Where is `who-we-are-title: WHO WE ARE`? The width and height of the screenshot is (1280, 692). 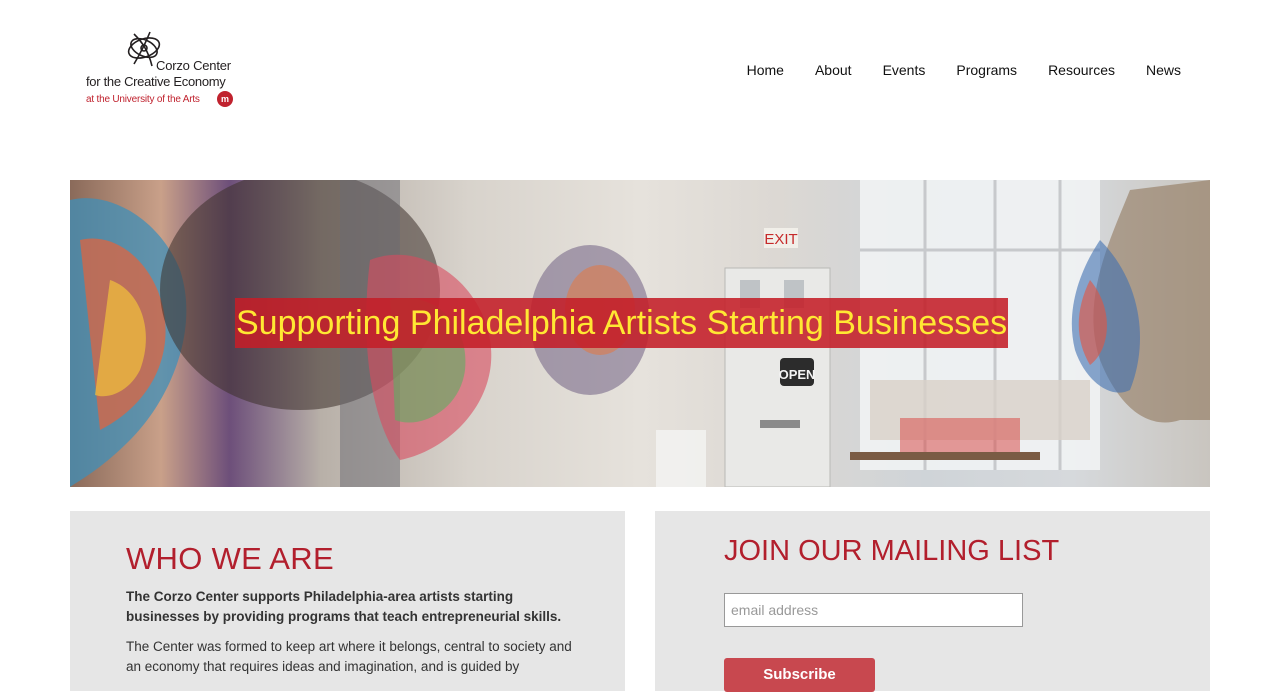
who-we-are-title: WHO WE ARE is located at coordinates (230, 558).